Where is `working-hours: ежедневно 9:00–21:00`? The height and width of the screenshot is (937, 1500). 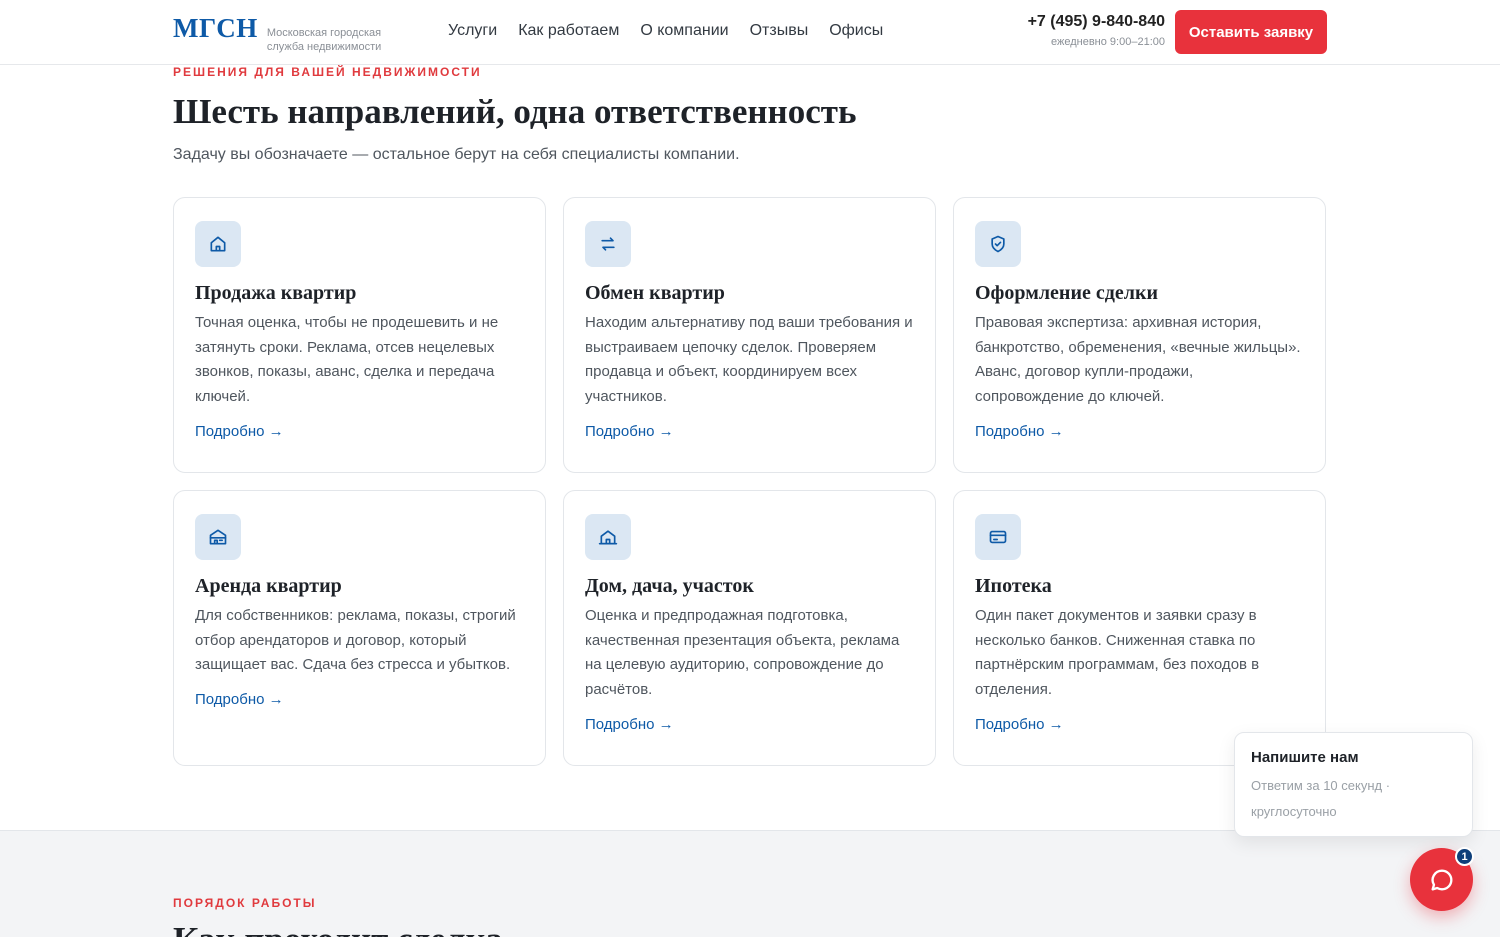 working-hours: ежедневно 9:00–21:00 is located at coordinates (1108, 42).